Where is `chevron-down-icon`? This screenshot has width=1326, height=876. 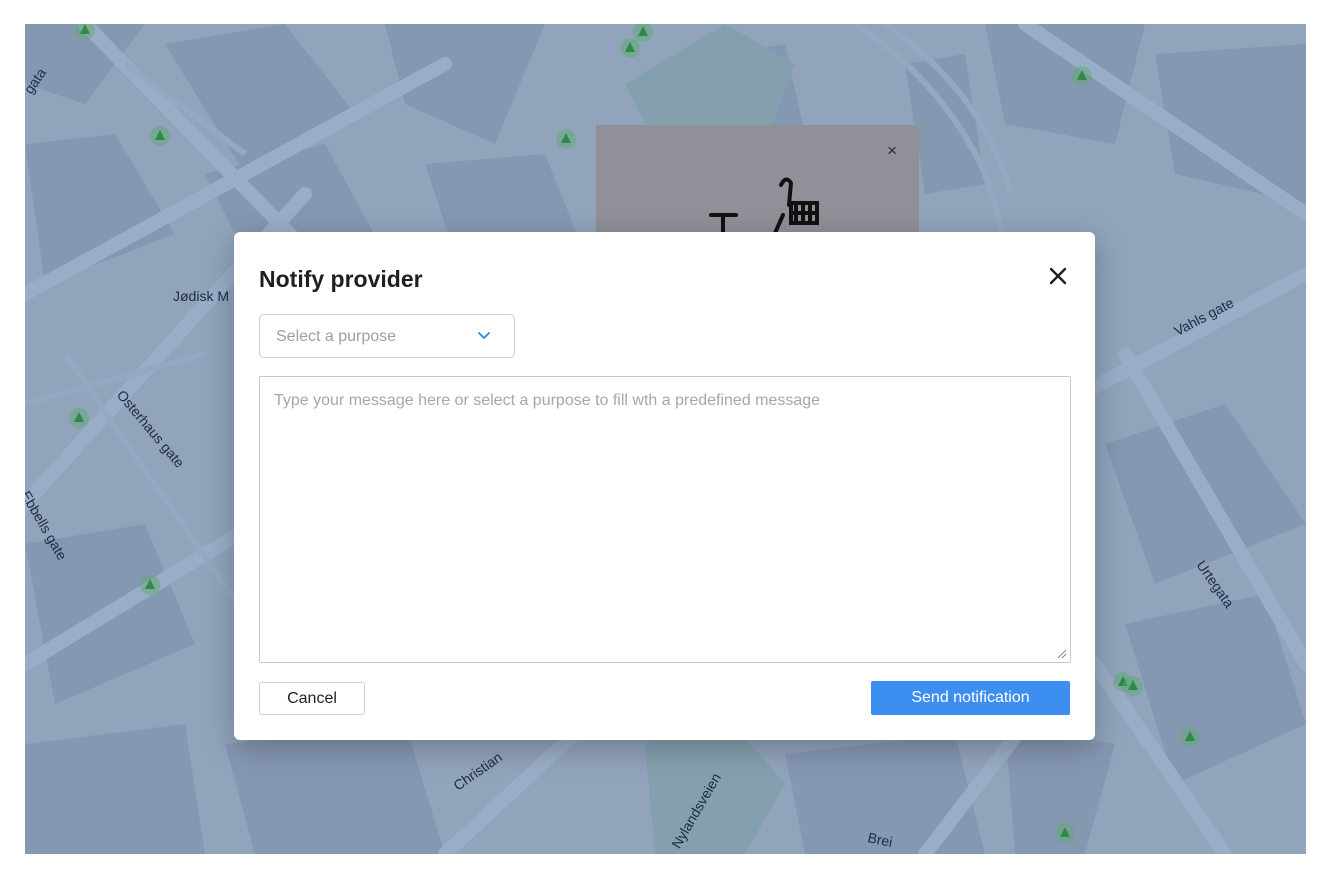 chevron-down-icon is located at coordinates (484, 335).